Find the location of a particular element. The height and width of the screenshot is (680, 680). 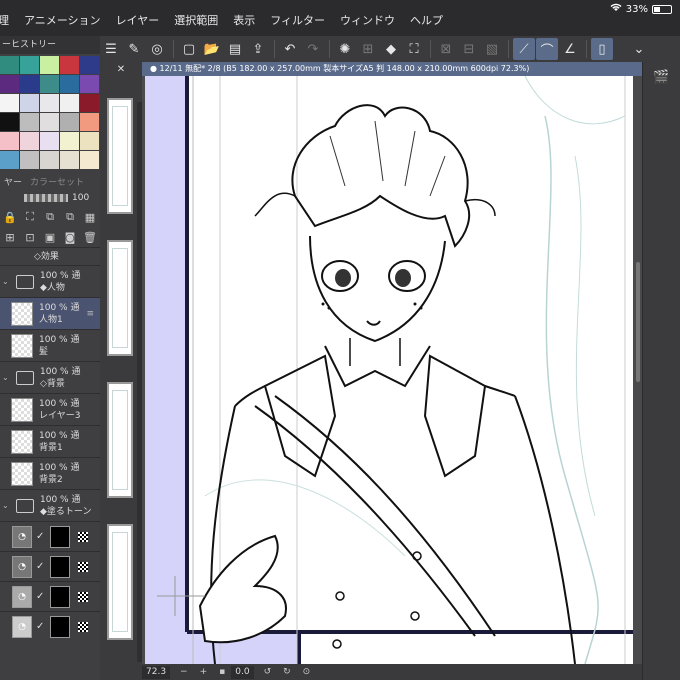

ruler-snap-icon: ⟋ is located at coordinates (524, 49).